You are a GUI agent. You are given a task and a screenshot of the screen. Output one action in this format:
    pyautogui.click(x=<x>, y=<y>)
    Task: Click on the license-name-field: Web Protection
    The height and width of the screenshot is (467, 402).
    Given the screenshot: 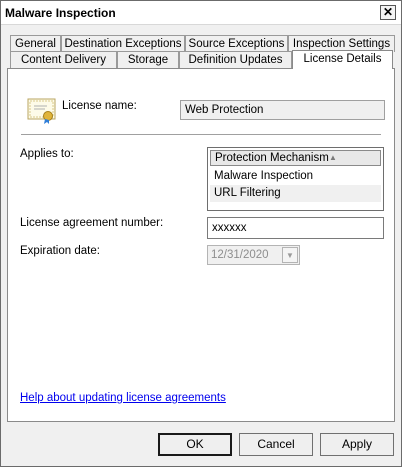 What is the action you would take?
    pyautogui.click(x=282, y=110)
    